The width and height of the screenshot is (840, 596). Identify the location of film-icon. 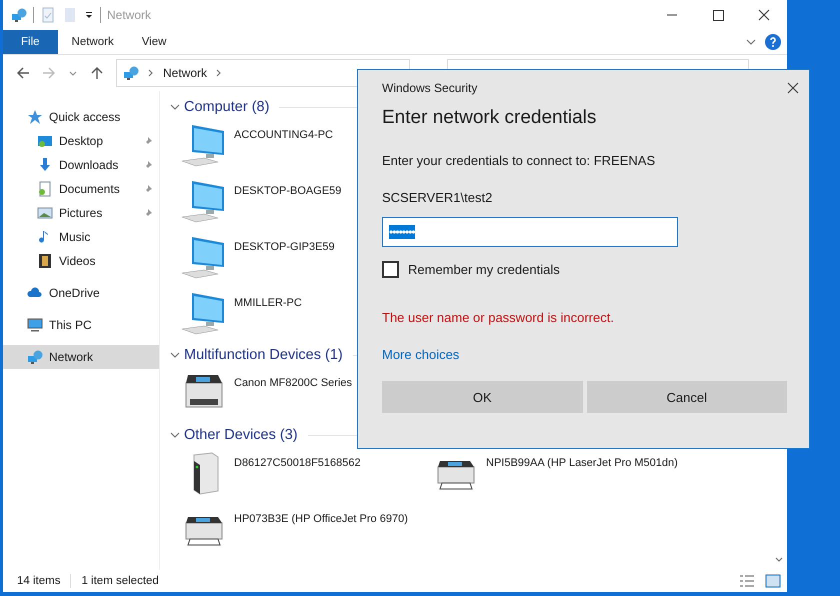
(45, 261).